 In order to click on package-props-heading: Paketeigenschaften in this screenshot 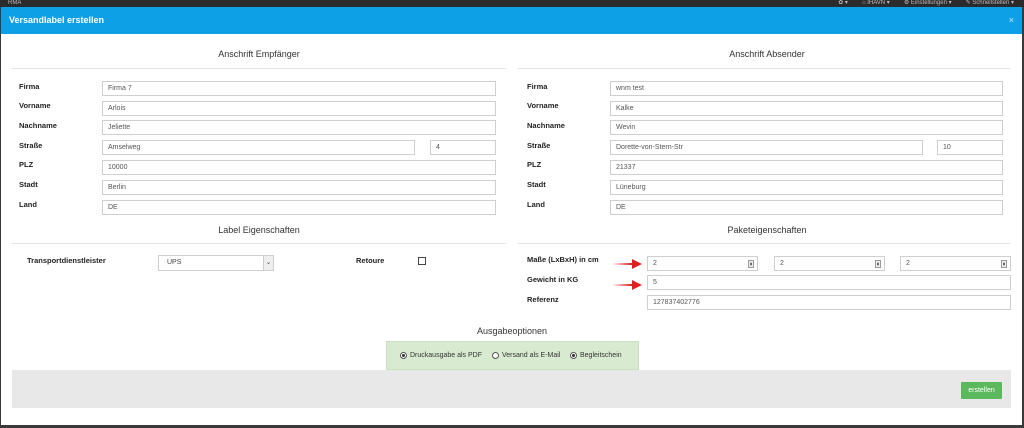, I will do `click(767, 230)`.